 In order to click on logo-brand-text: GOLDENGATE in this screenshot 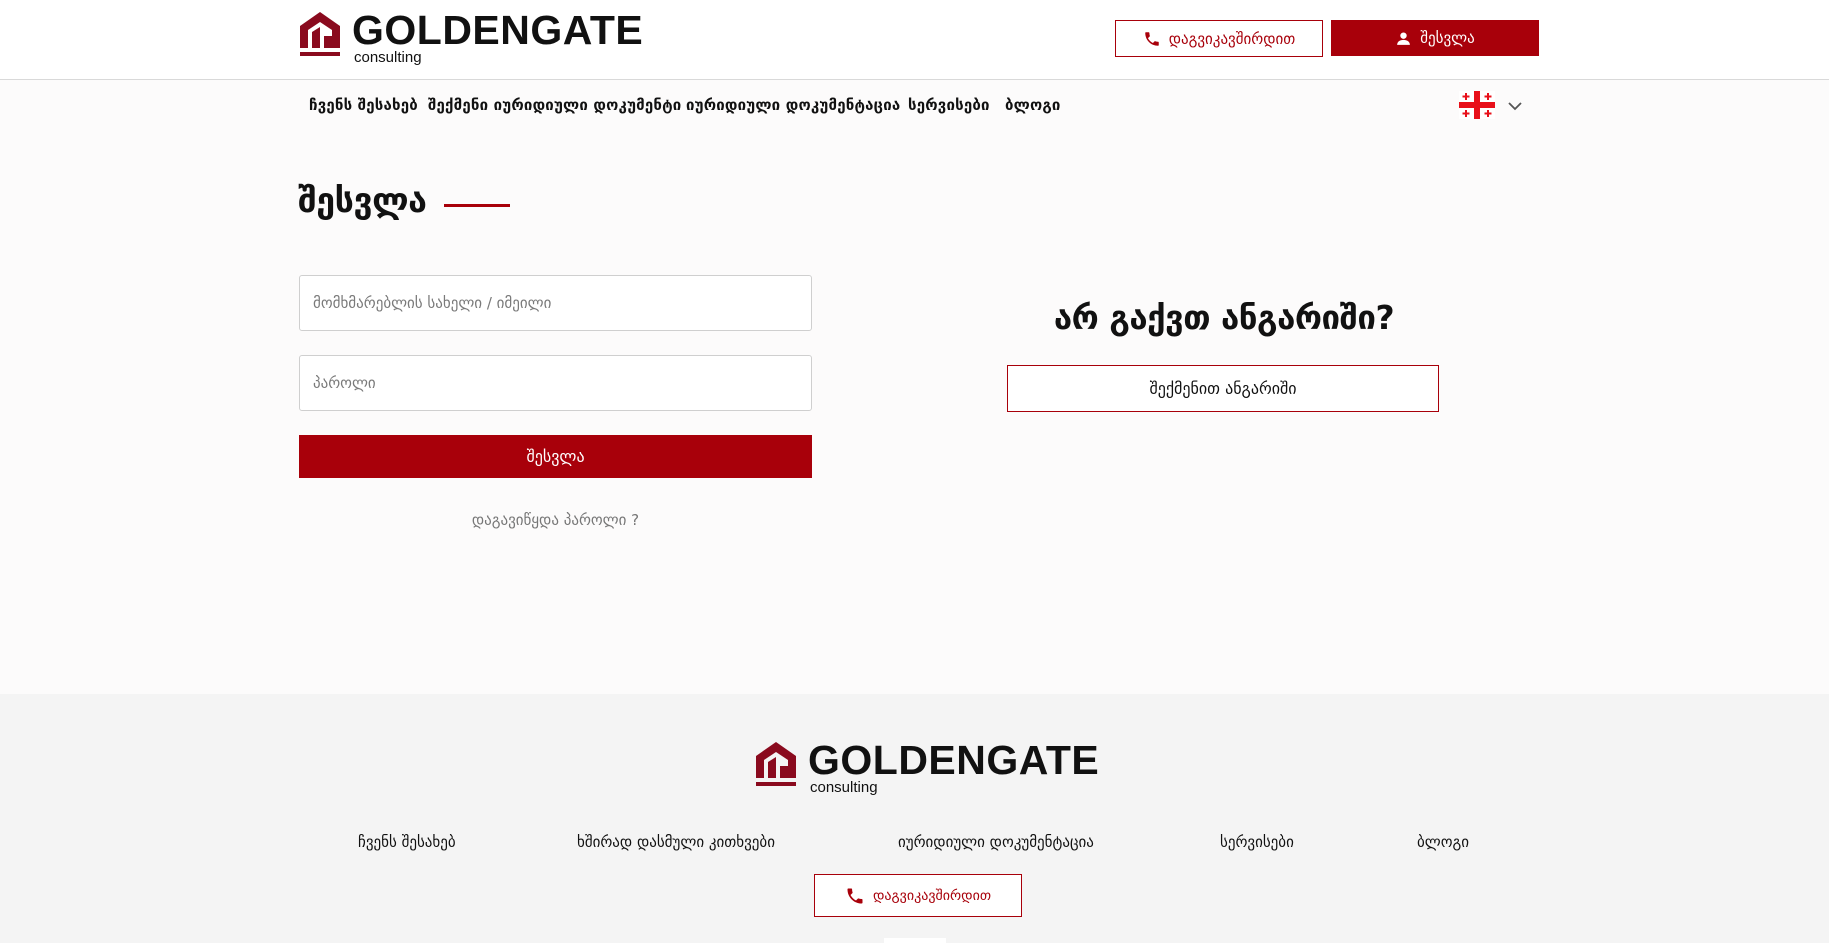, I will do `click(498, 30)`.